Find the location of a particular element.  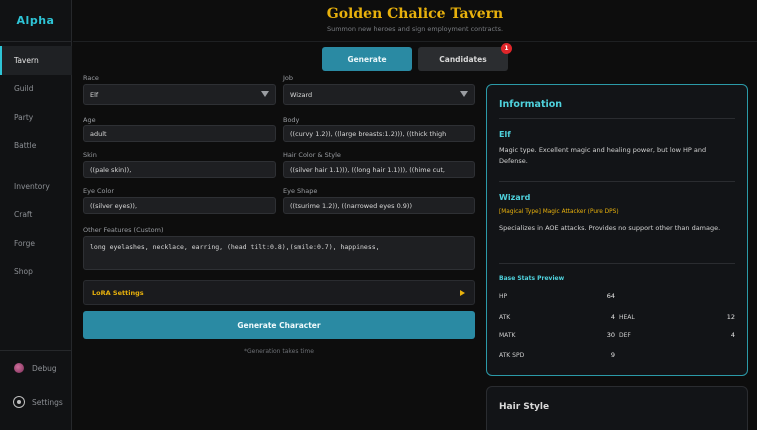

race-select-value: Elf is located at coordinates (94, 94).